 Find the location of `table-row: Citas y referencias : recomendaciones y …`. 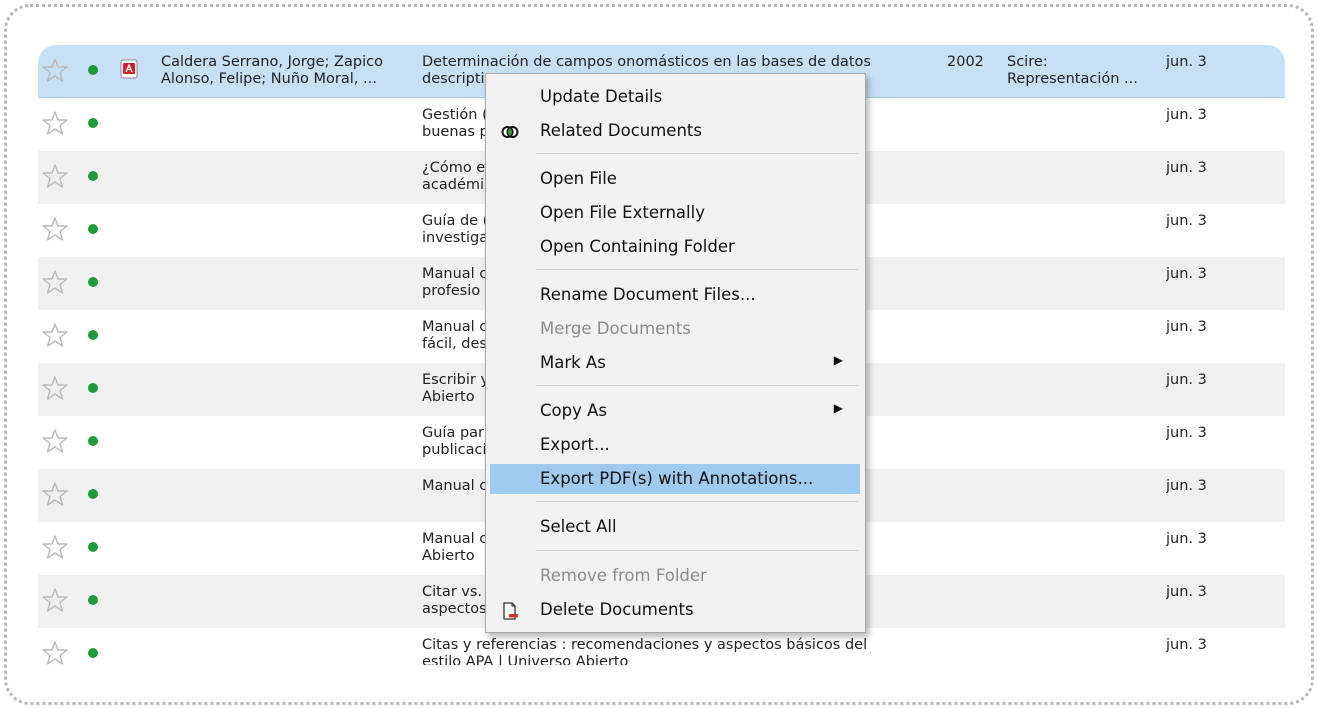

table-row: Citas y referencias : recomendaciones y … is located at coordinates (661, 646).